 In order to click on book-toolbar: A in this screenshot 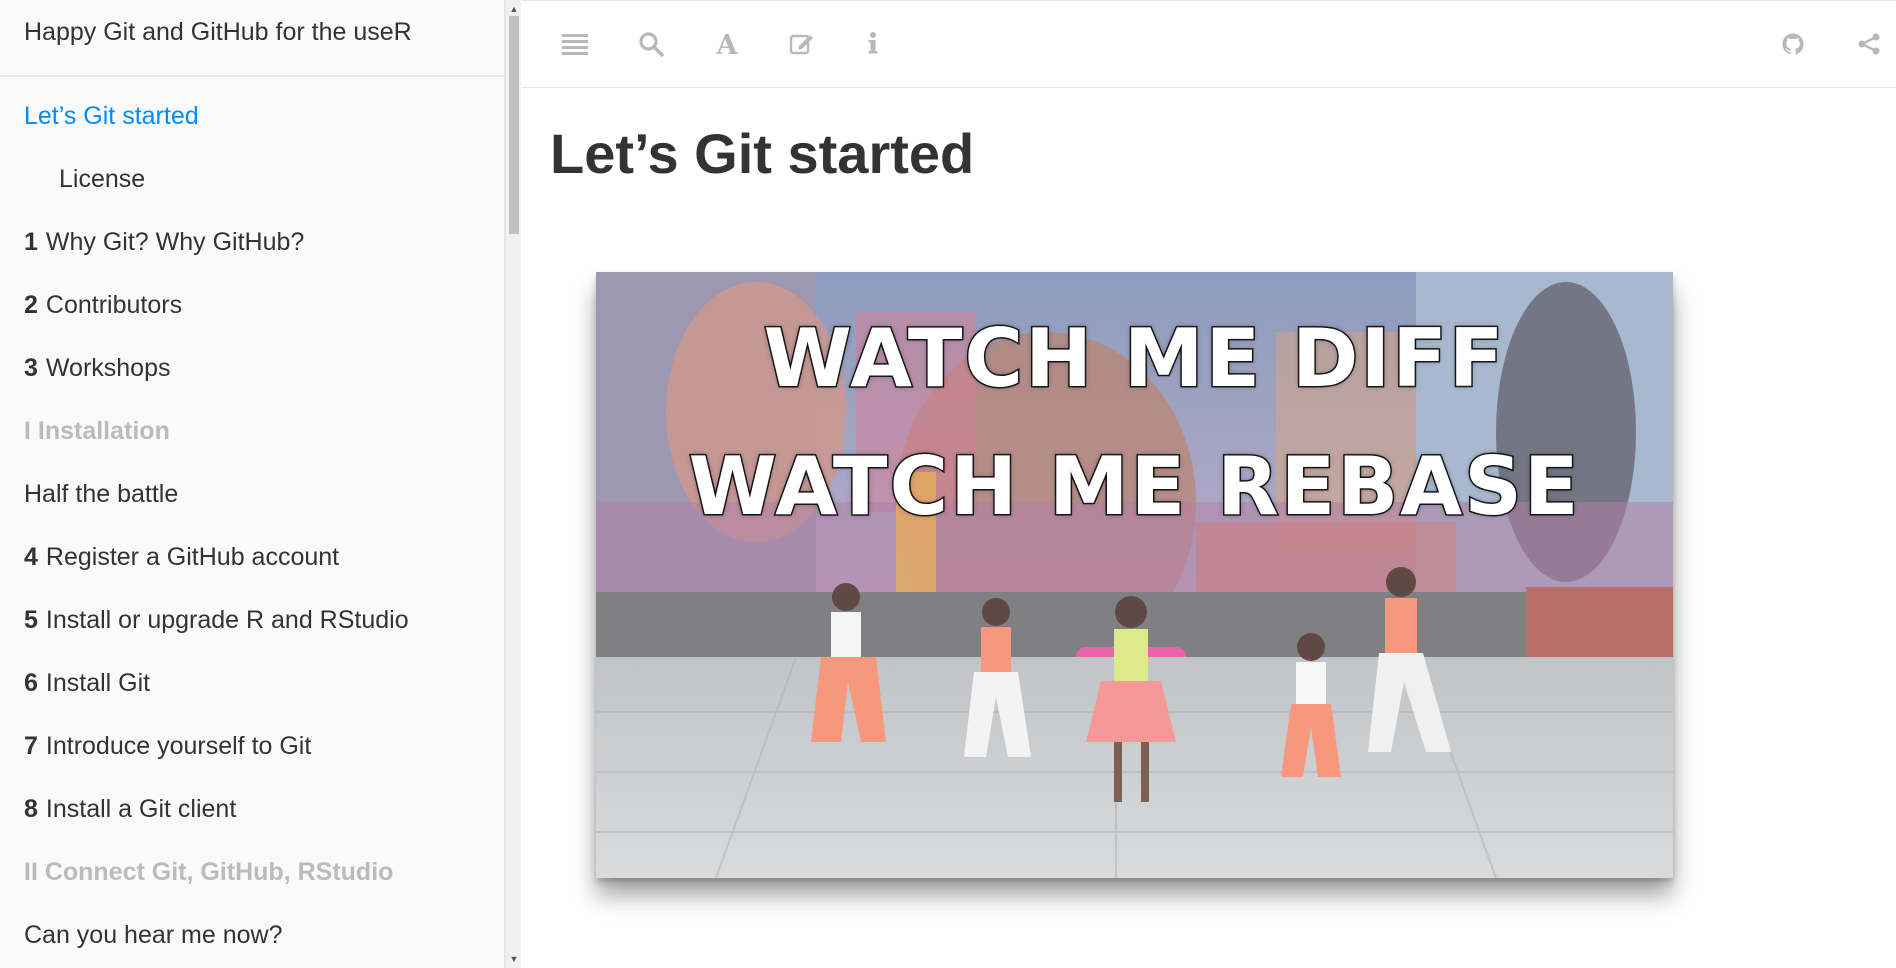, I will do `click(1209, 44)`.